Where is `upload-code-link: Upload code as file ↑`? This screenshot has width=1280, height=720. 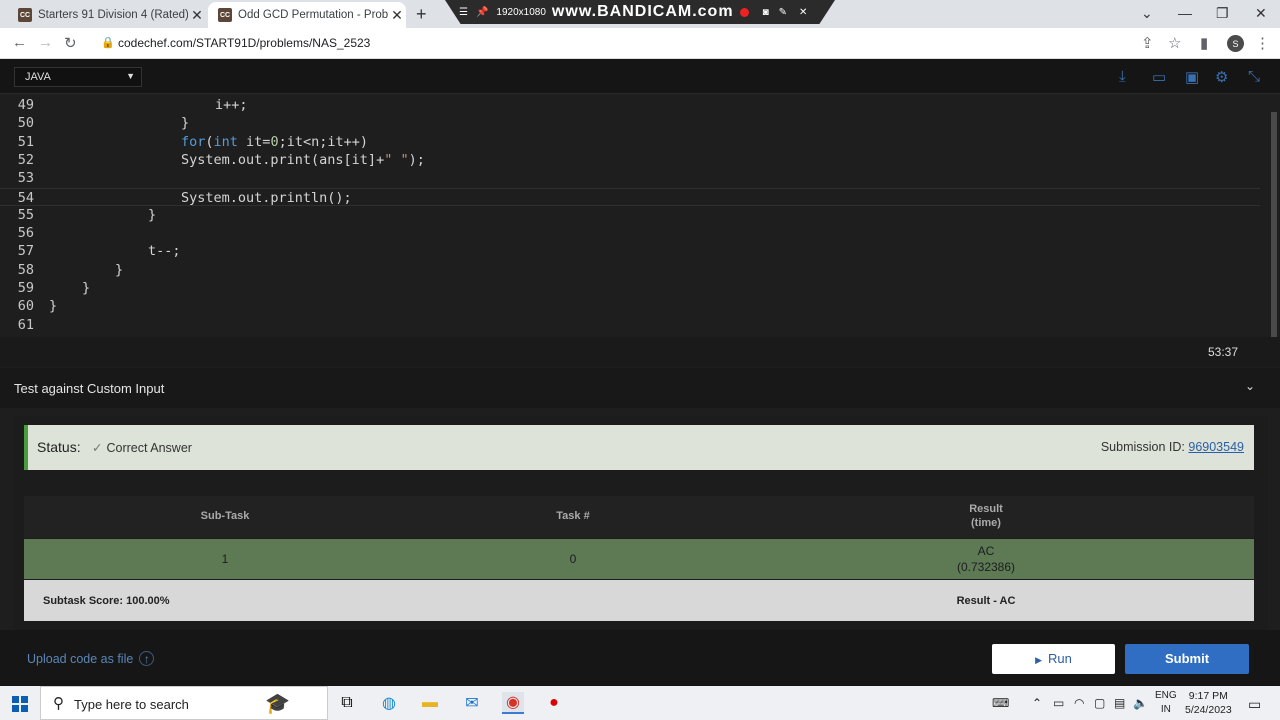 upload-code-link: Upload code as file ↑ is located at coordinates (91, 658).